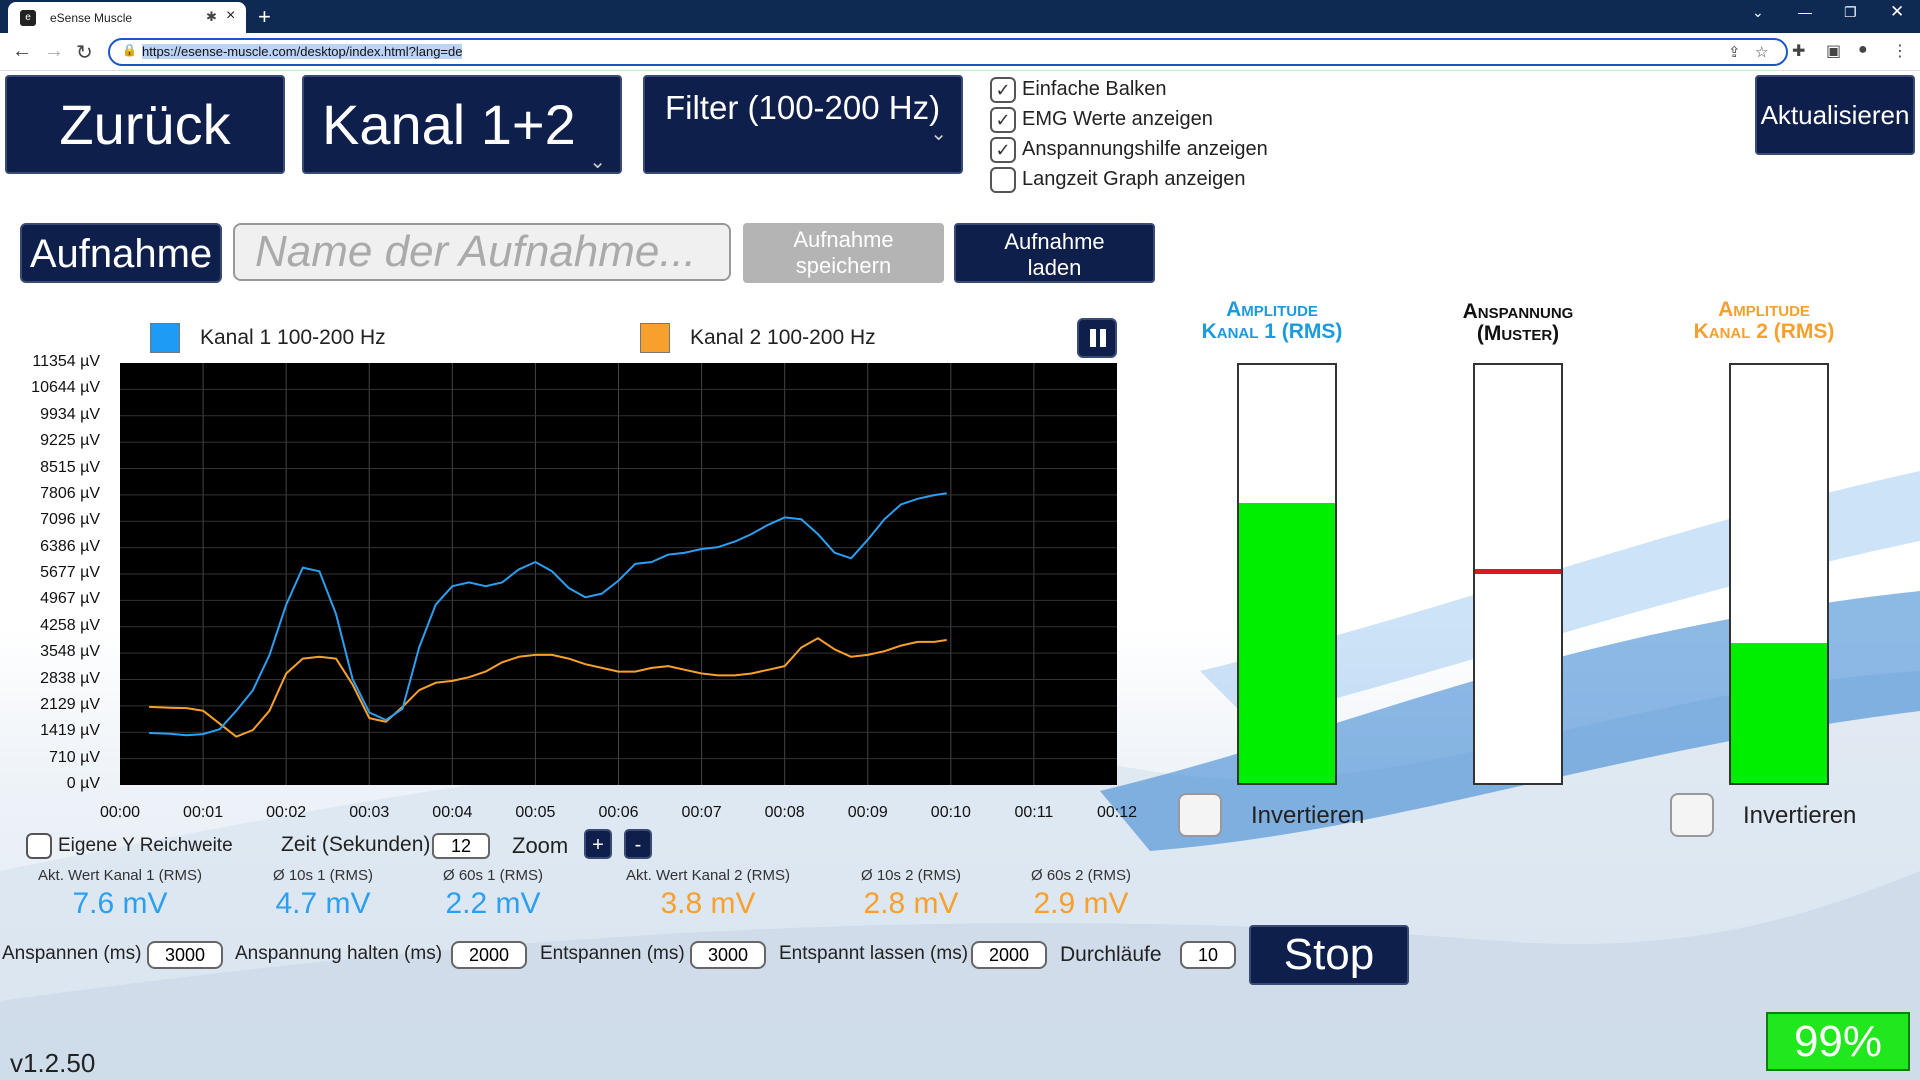 This screenshot has width=1920, height=1080. I want to click on invert-checkbox-k1, so click(1200, 815).